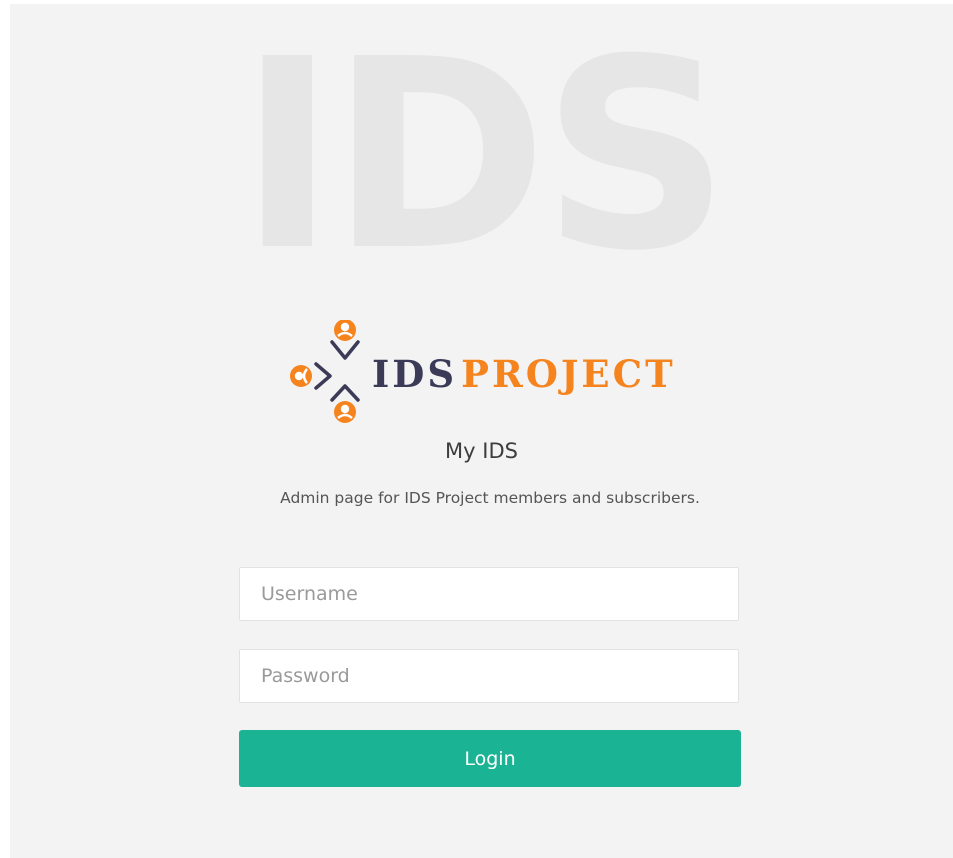 The height and width of the screenshot is (858, 953). I want to click on login-button: Login, so click(490, 758).